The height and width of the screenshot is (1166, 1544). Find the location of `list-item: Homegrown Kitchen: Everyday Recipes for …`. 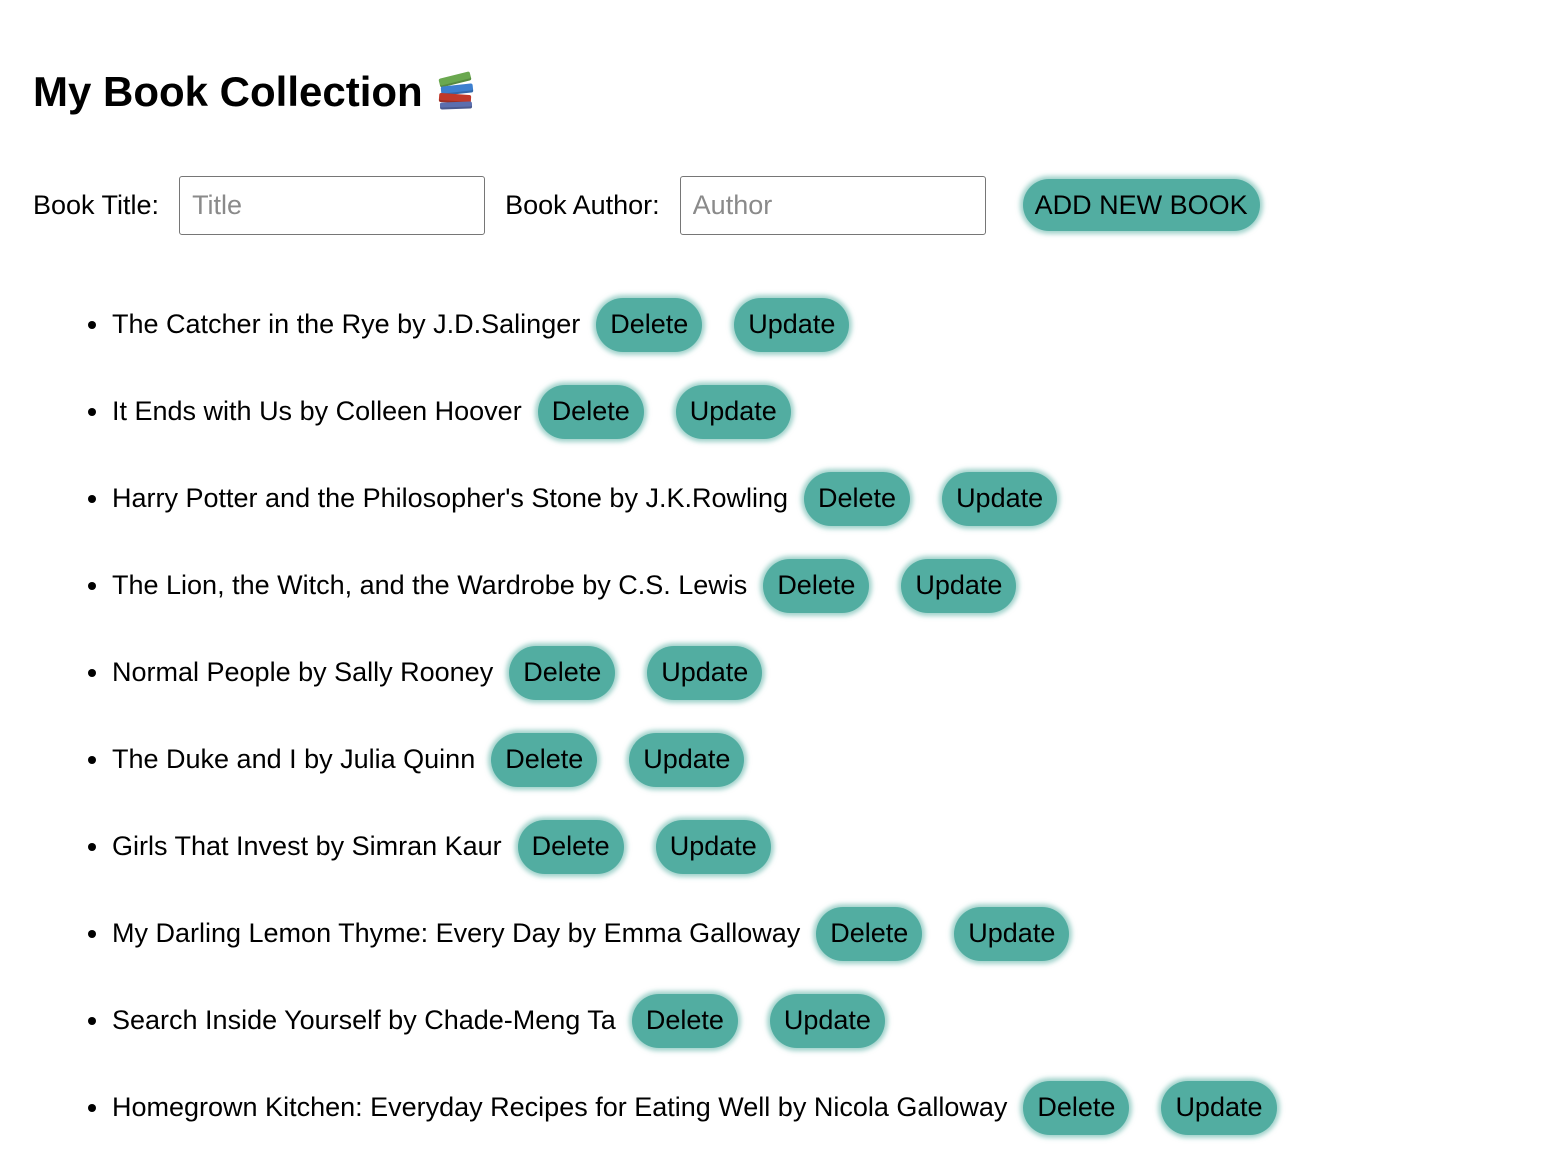

list-item: Homegrown Kitchen: Everyday Recipes for … is located at coordinates (682, 1107).